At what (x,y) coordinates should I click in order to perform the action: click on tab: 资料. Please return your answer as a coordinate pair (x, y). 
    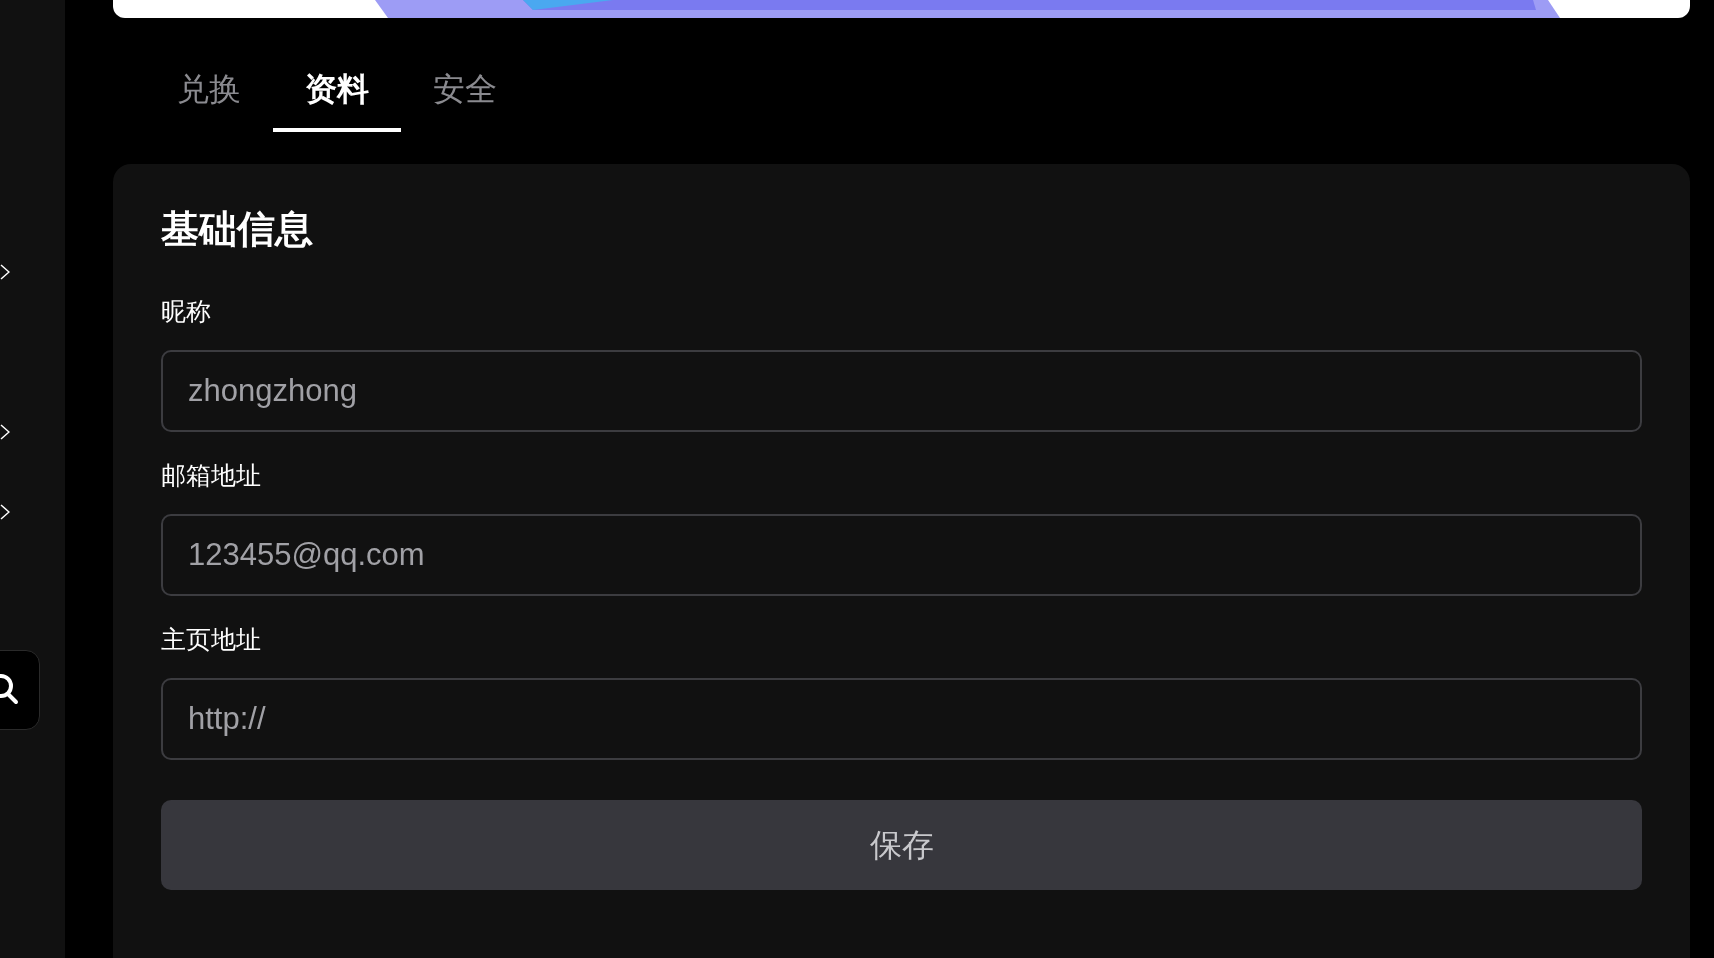
    Looking at the image, I should click on (337, 98).